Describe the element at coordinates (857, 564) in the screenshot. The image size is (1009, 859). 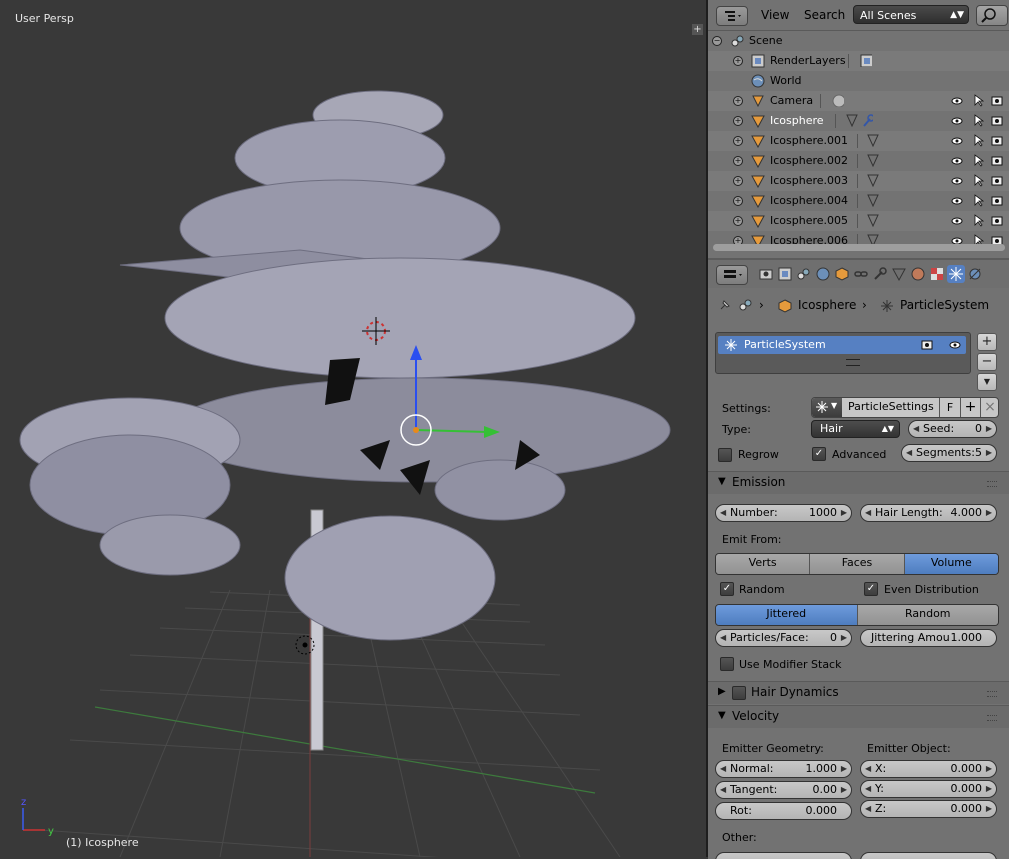
I see `emit-from-faces: Faces` at that location.